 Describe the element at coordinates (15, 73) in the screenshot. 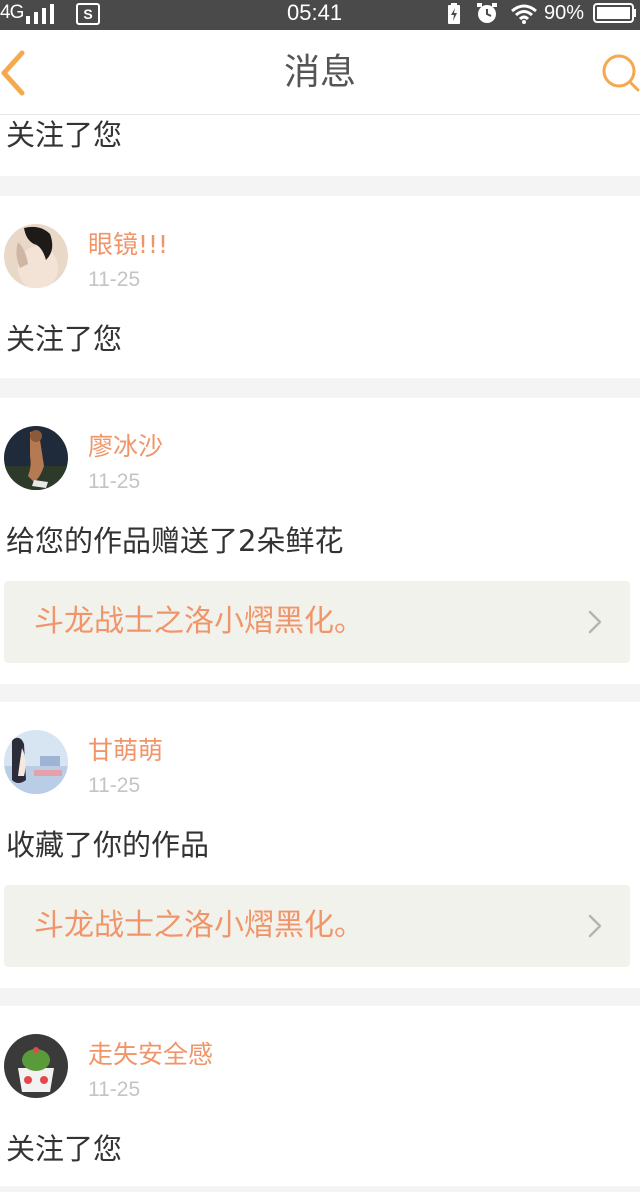

I see `chevron-left-icon` at that location.